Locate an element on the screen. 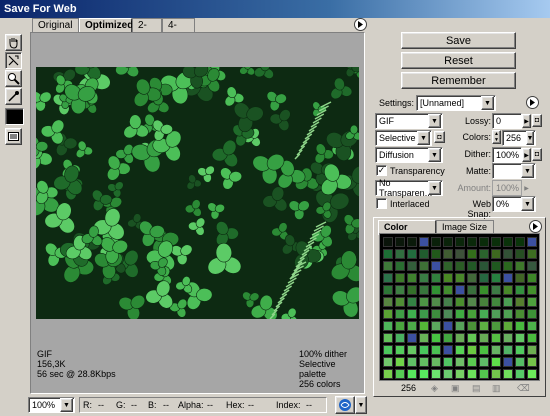 Image resolution: width=550 pixels, height=416 pixels. websnap-input: 0% ▼ is located at coordinates (514, 204).